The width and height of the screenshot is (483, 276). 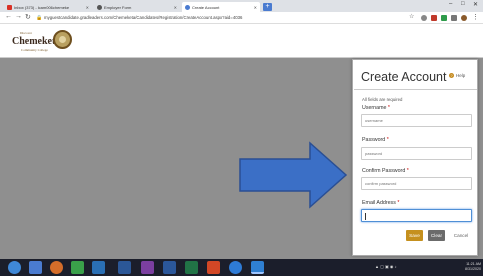 I want to click on email-label: Email Address *, so click(x=381, y=203).